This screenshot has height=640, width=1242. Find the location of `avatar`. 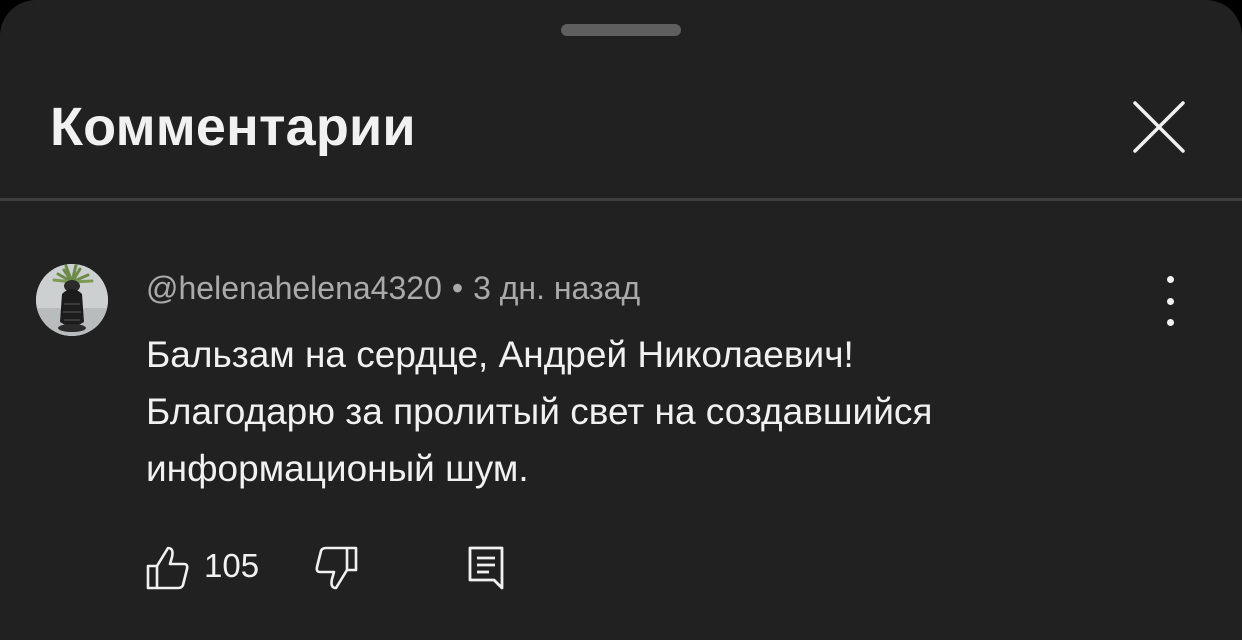

avatar is located at coordinates (72, 300).